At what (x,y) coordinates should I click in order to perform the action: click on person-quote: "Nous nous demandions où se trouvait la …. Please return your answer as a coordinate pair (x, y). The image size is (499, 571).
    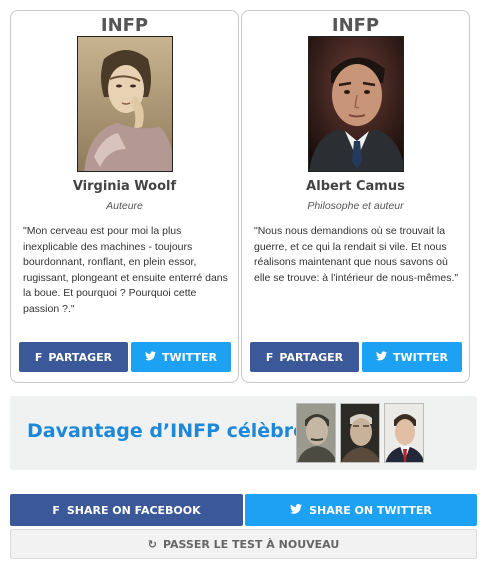
    Looking at the image, I should click on (356, 254).